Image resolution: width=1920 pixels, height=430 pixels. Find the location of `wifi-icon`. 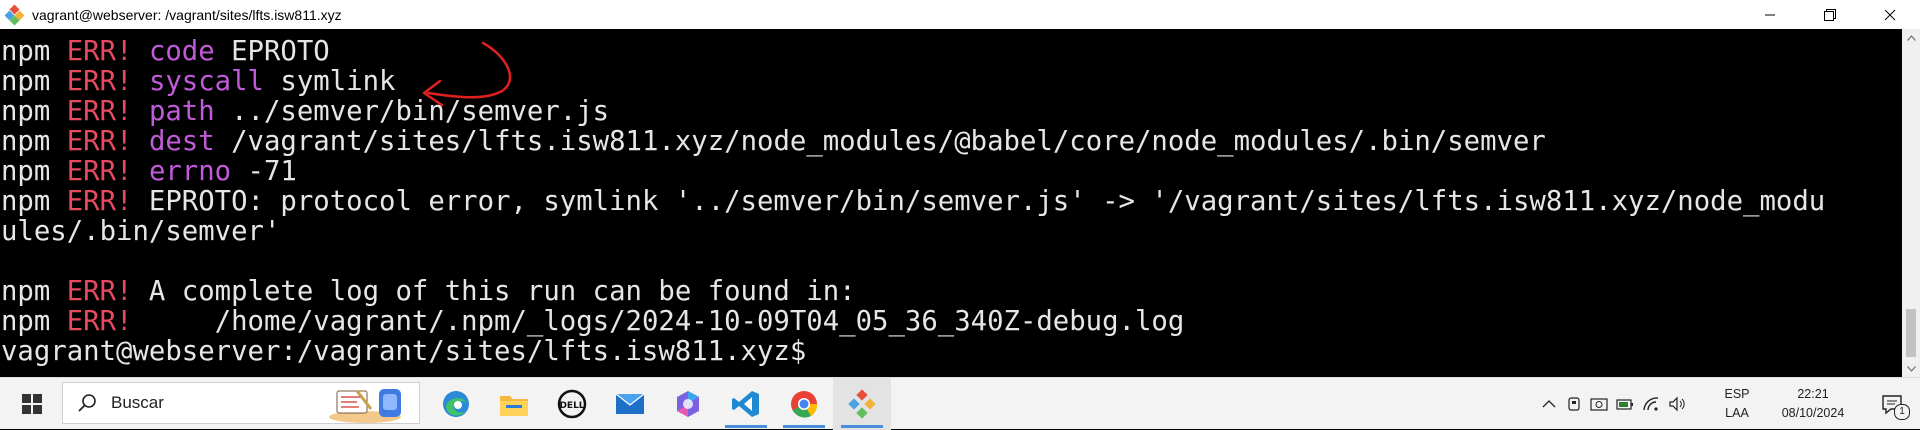

wifi-icon is located at coordinates (1651, 404).